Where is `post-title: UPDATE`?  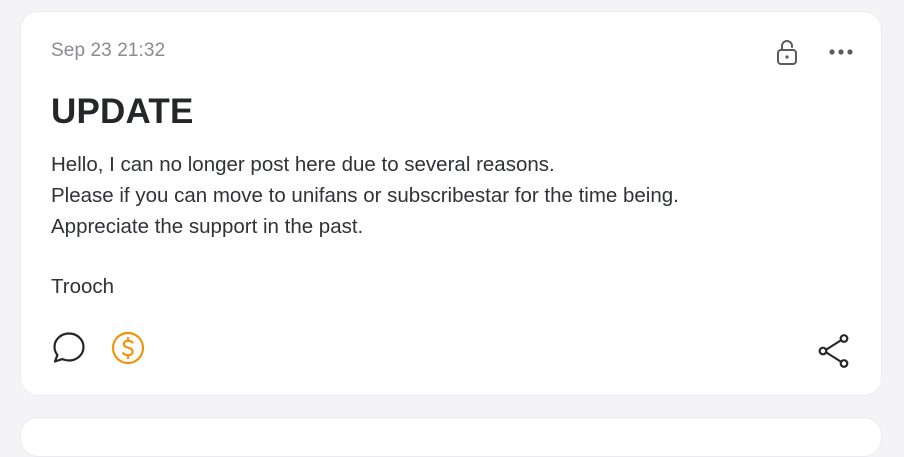 post-title: UPDATE is located at coordinates (122, 111).